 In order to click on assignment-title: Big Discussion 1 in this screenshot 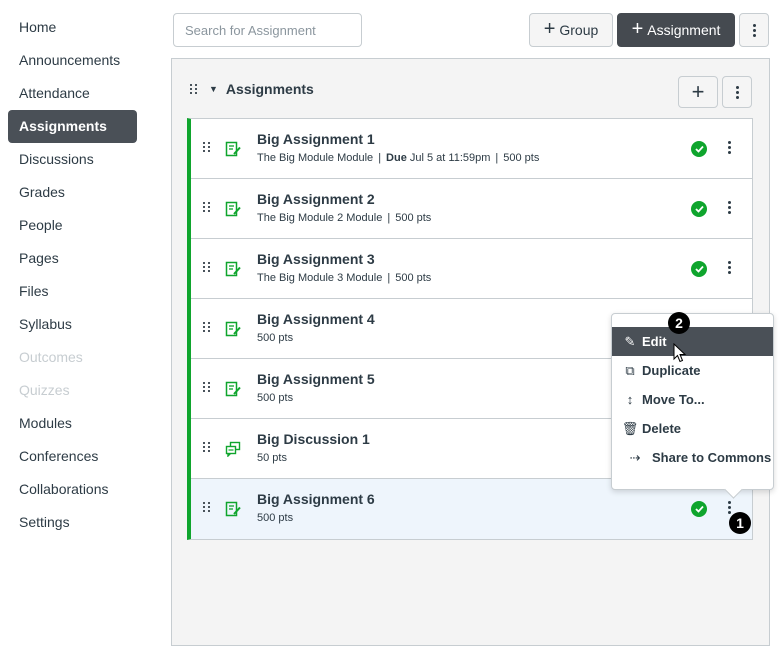, I will do `click(313, 439)`.